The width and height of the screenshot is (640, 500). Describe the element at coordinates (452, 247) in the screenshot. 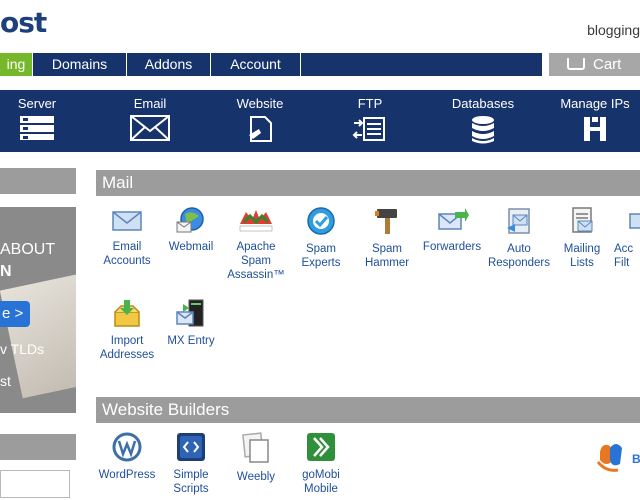

I see `app-label: Forwarders` at that location.